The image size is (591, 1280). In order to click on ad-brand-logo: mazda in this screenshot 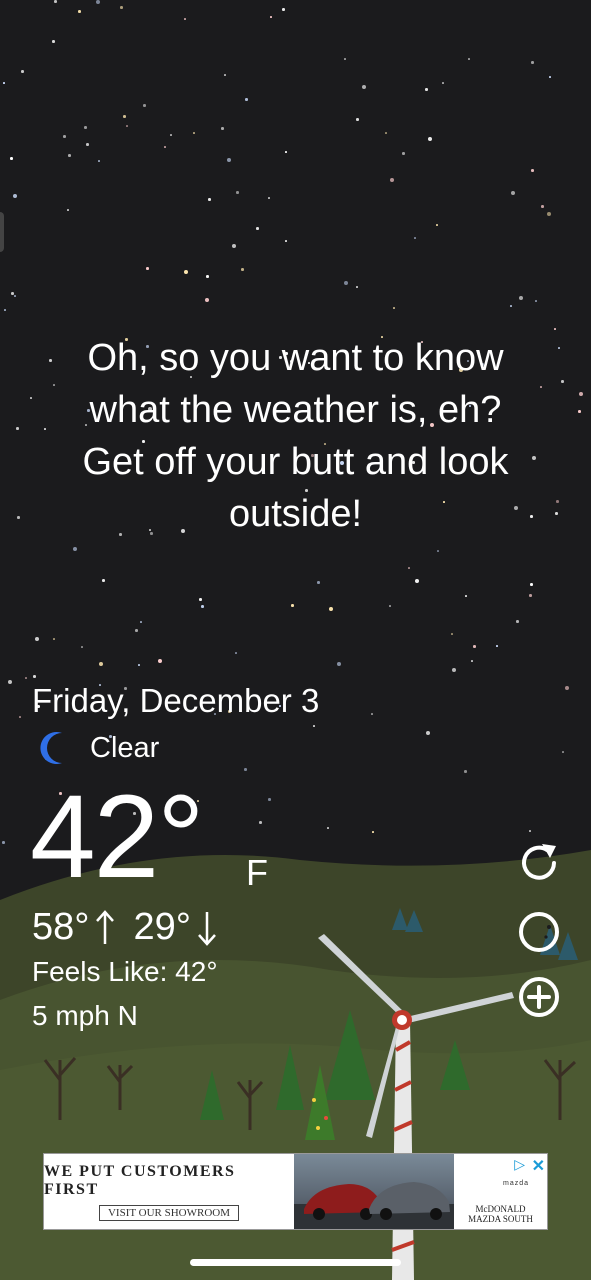, I will do `click(515, 1183)`.